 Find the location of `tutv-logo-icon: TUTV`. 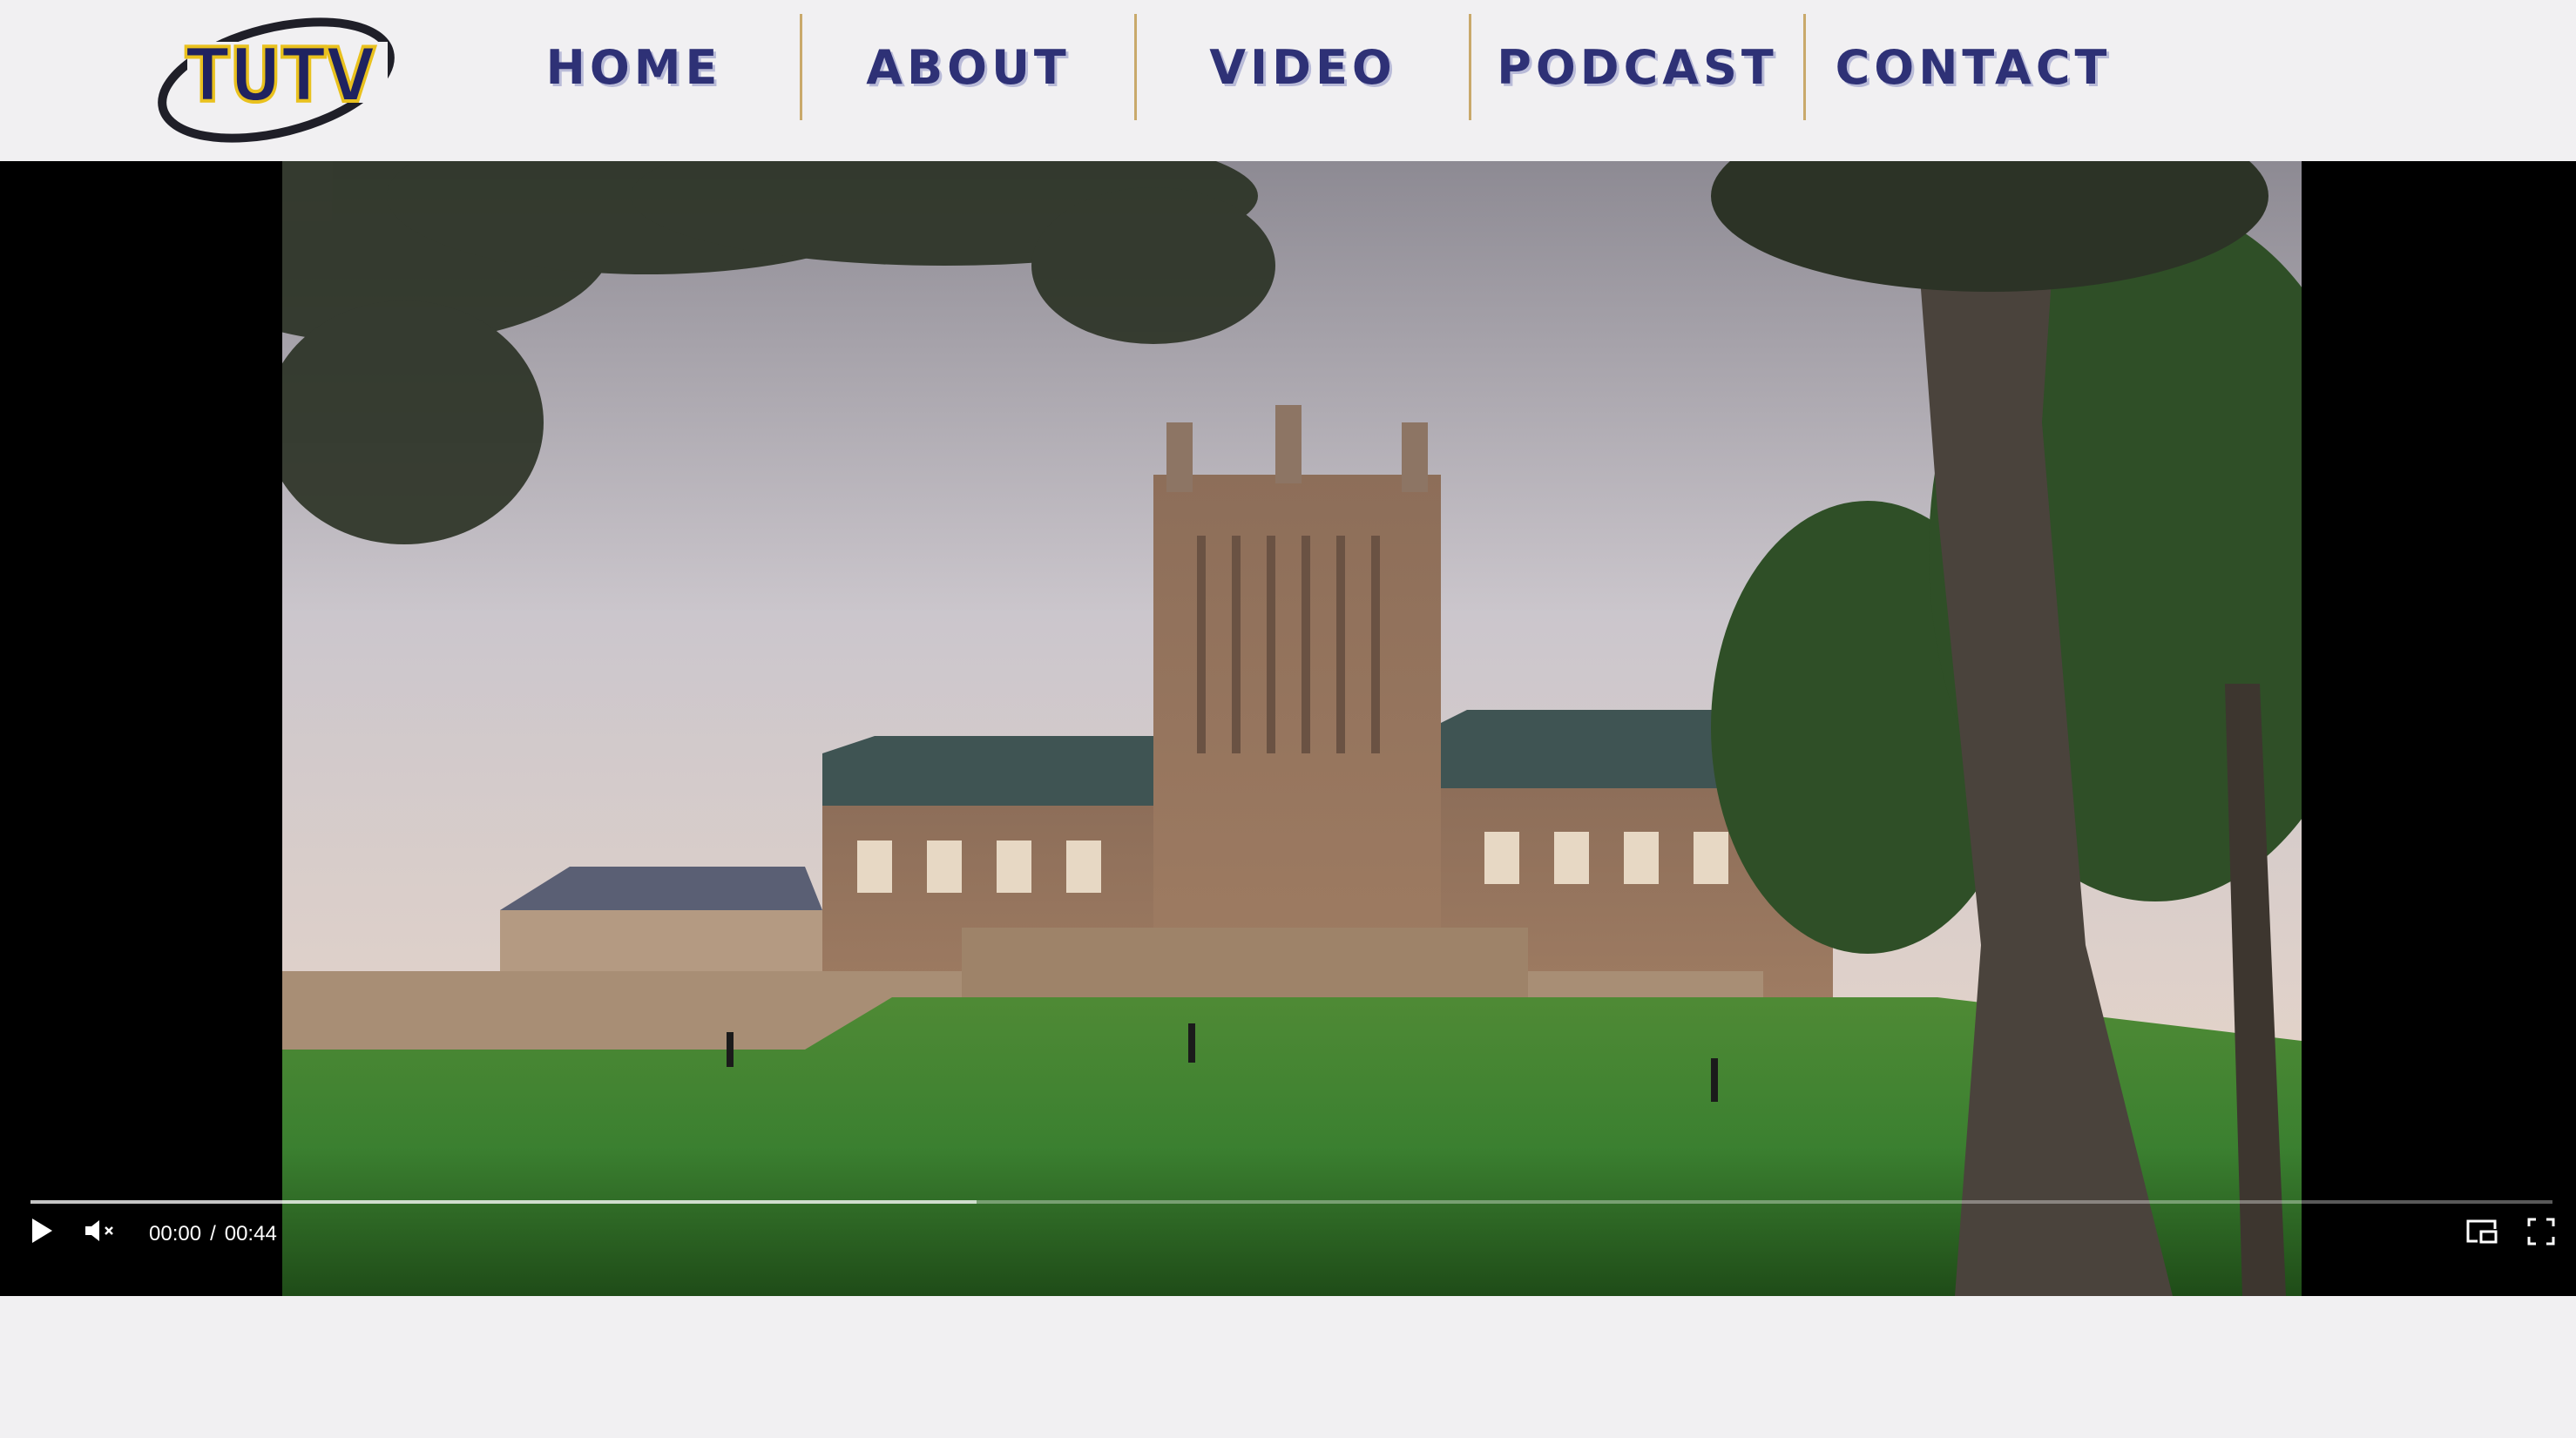

tutv-logo-icon: TUTV is located at coordinates (276, 80).